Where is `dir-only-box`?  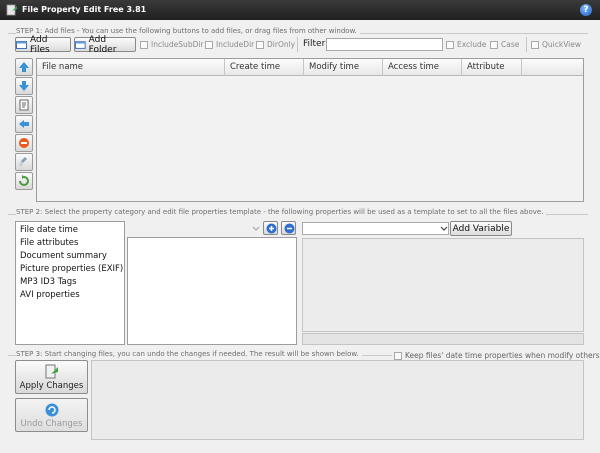 dir-only-box is located at coordinates (260, 44).